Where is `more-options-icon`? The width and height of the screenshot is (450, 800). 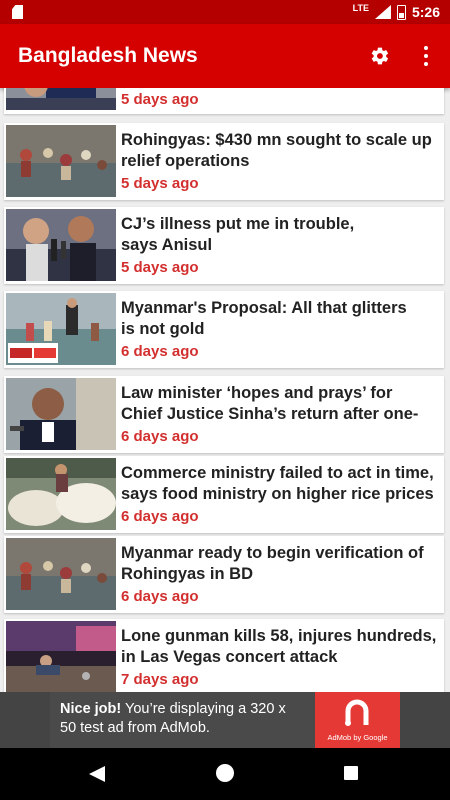 more-options-icon is located at coordinates (426, 56).